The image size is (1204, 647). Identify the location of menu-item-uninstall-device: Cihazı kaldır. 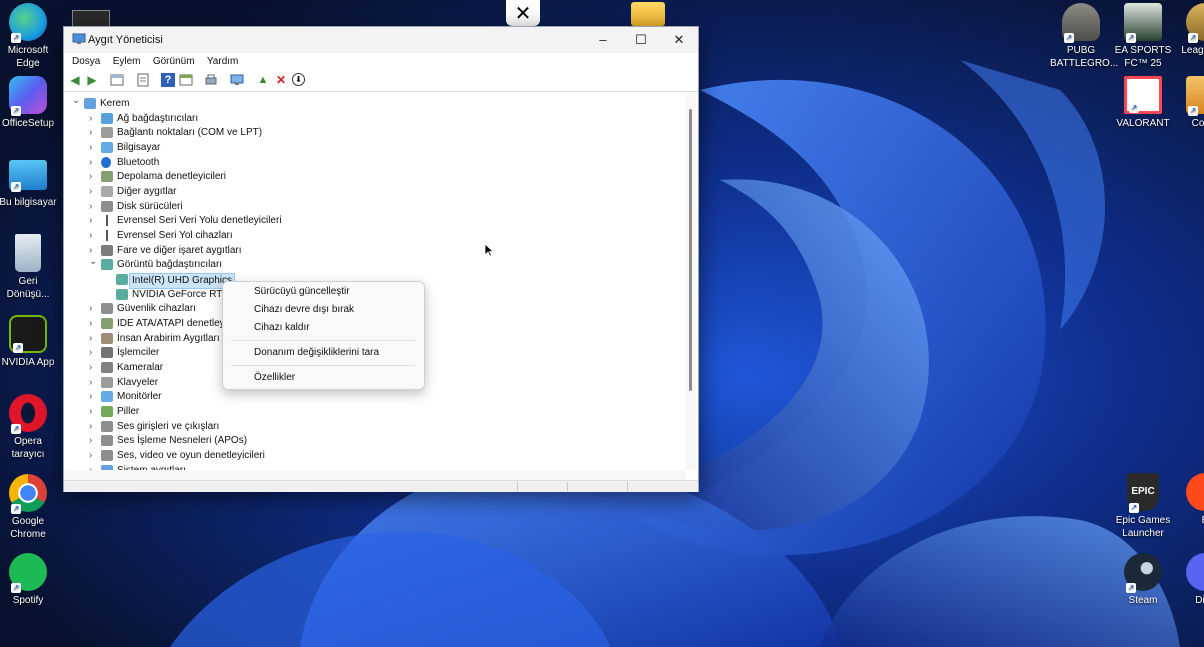
(282, 327).